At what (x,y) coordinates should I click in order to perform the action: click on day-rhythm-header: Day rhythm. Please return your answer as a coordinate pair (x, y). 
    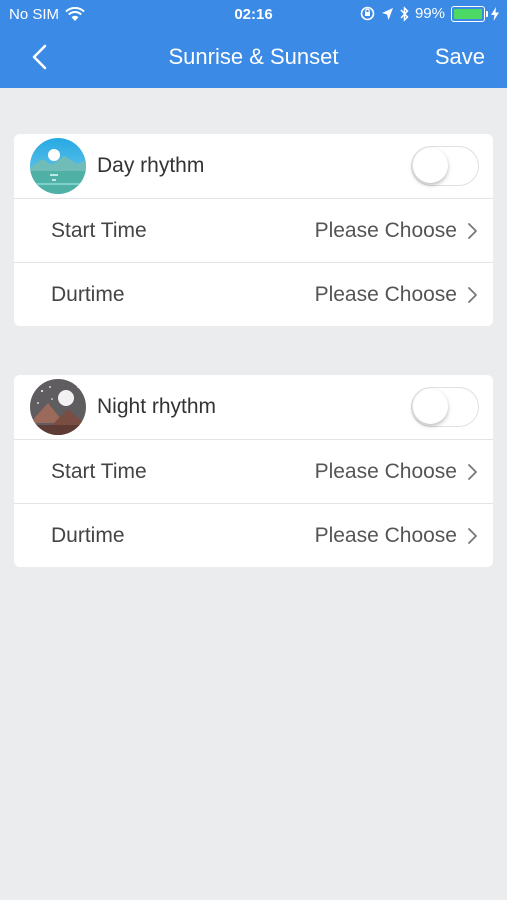
    Looking at the image, I should click on (253, 166).